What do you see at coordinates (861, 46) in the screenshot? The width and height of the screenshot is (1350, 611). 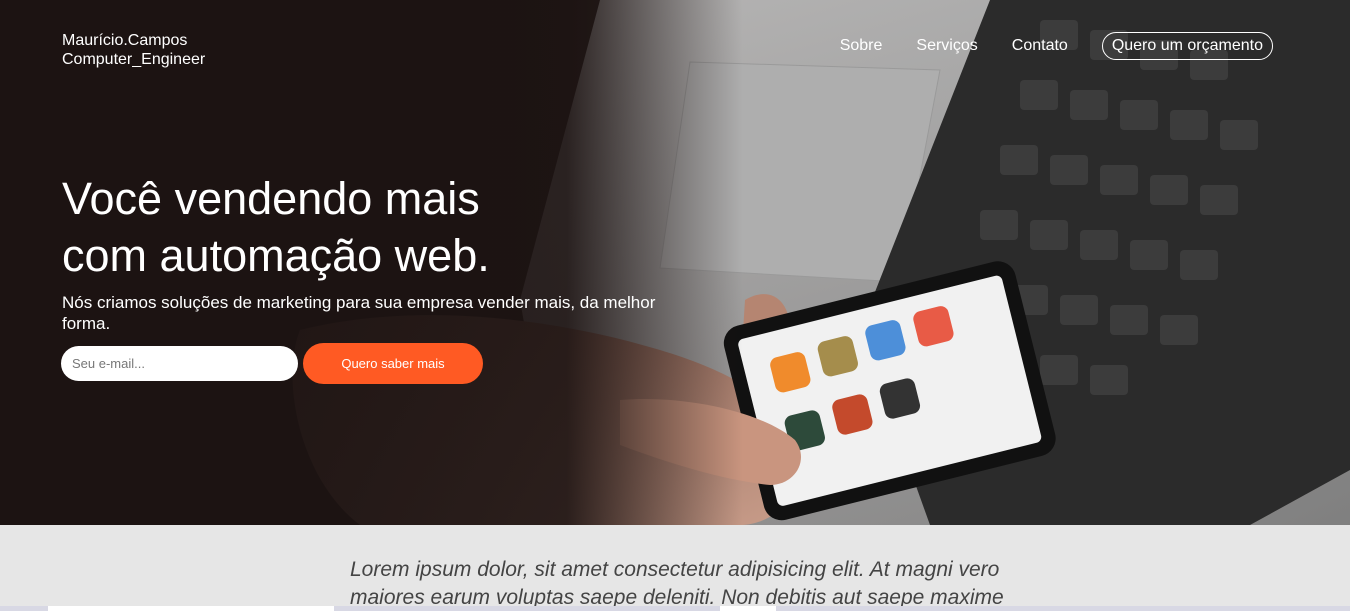 I see `nav-link-sobre: Sobre` at bounding box center [861, 46].